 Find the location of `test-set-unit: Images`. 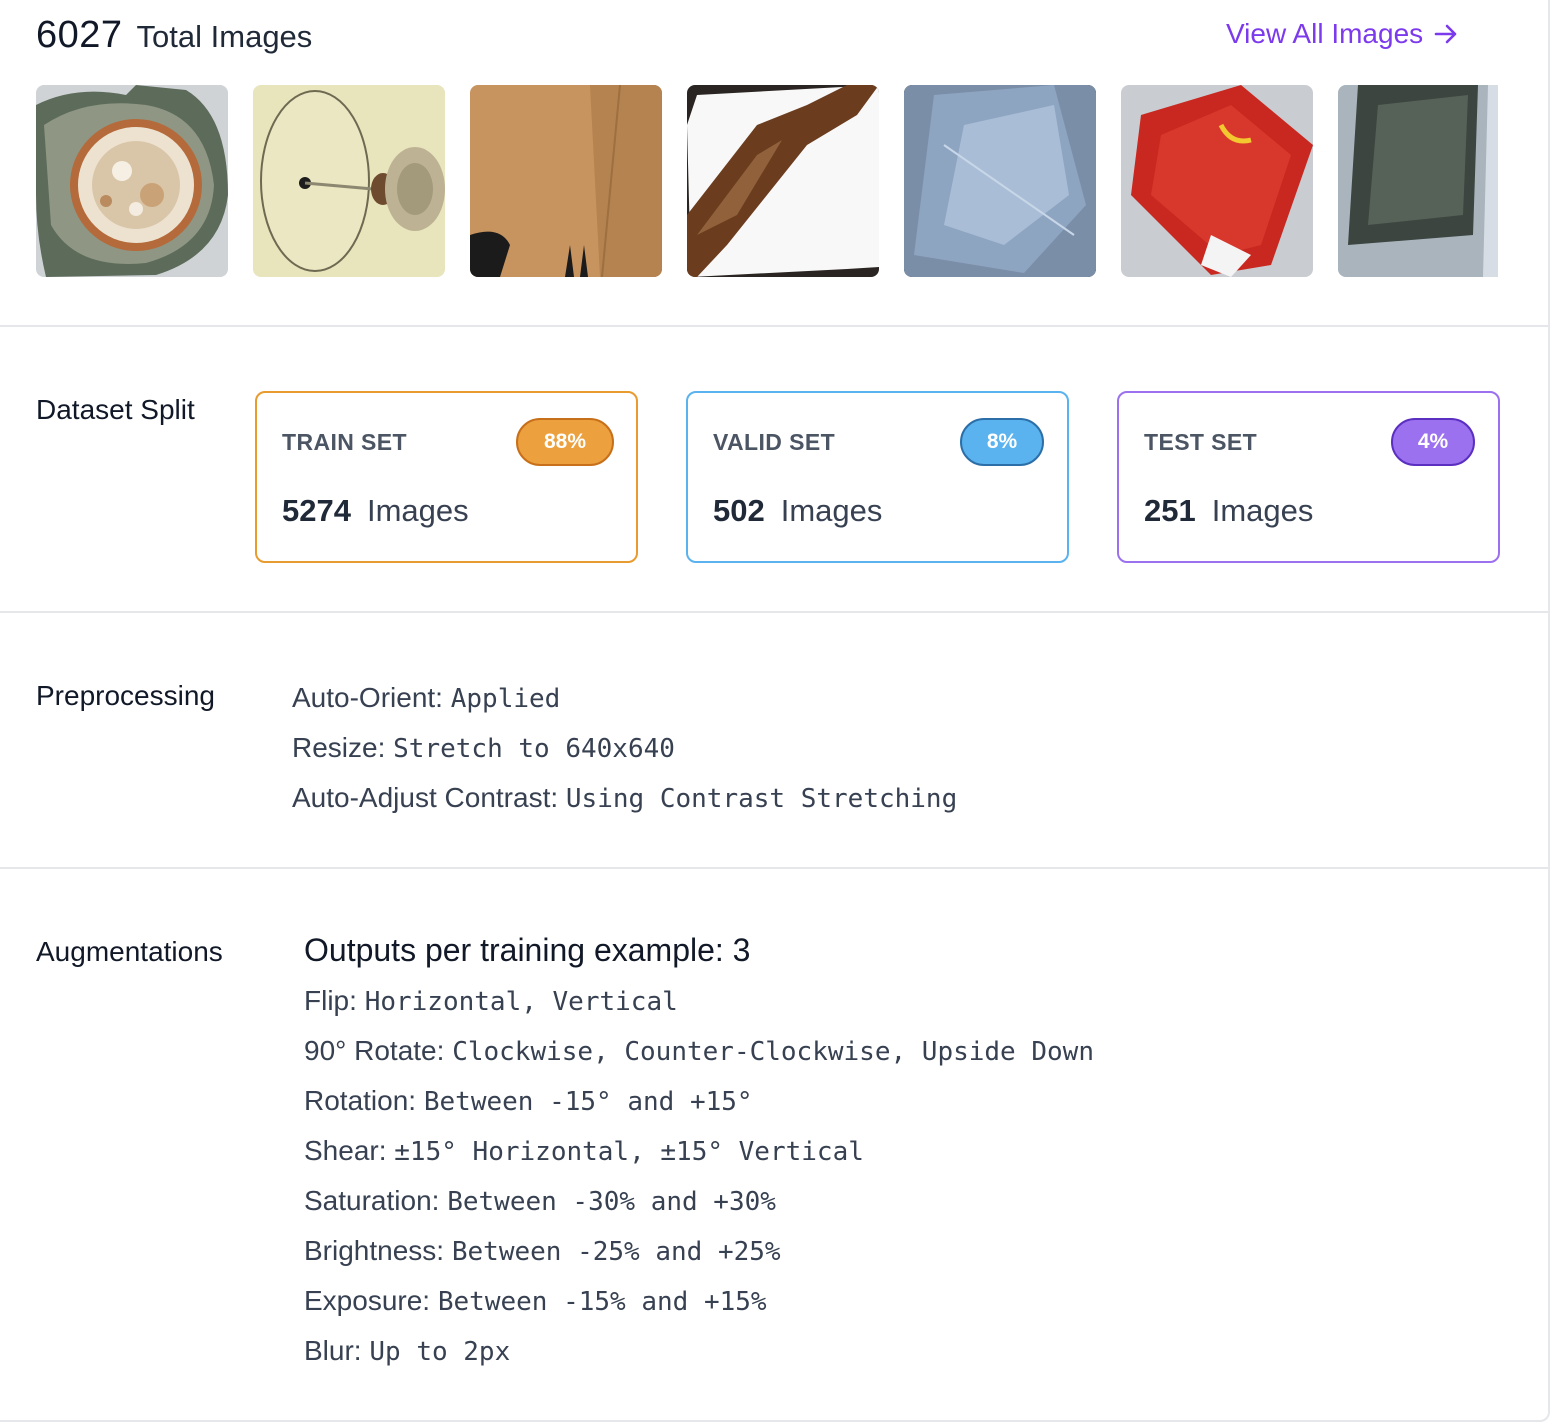

test-set-unit: Images is located at coordinates (1262, 510).